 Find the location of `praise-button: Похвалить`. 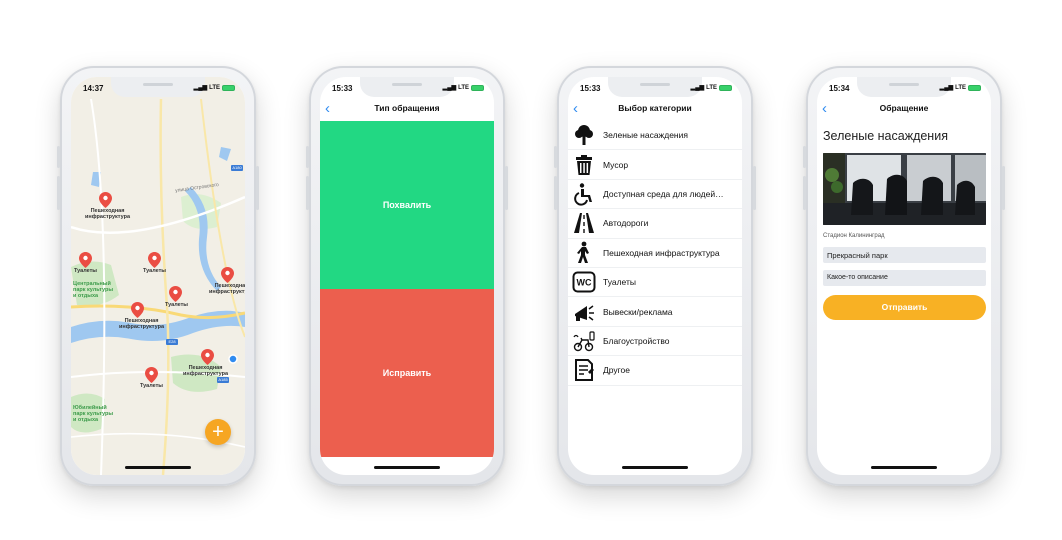

praise-button: Похвалить is located at coordinates (407, 205).